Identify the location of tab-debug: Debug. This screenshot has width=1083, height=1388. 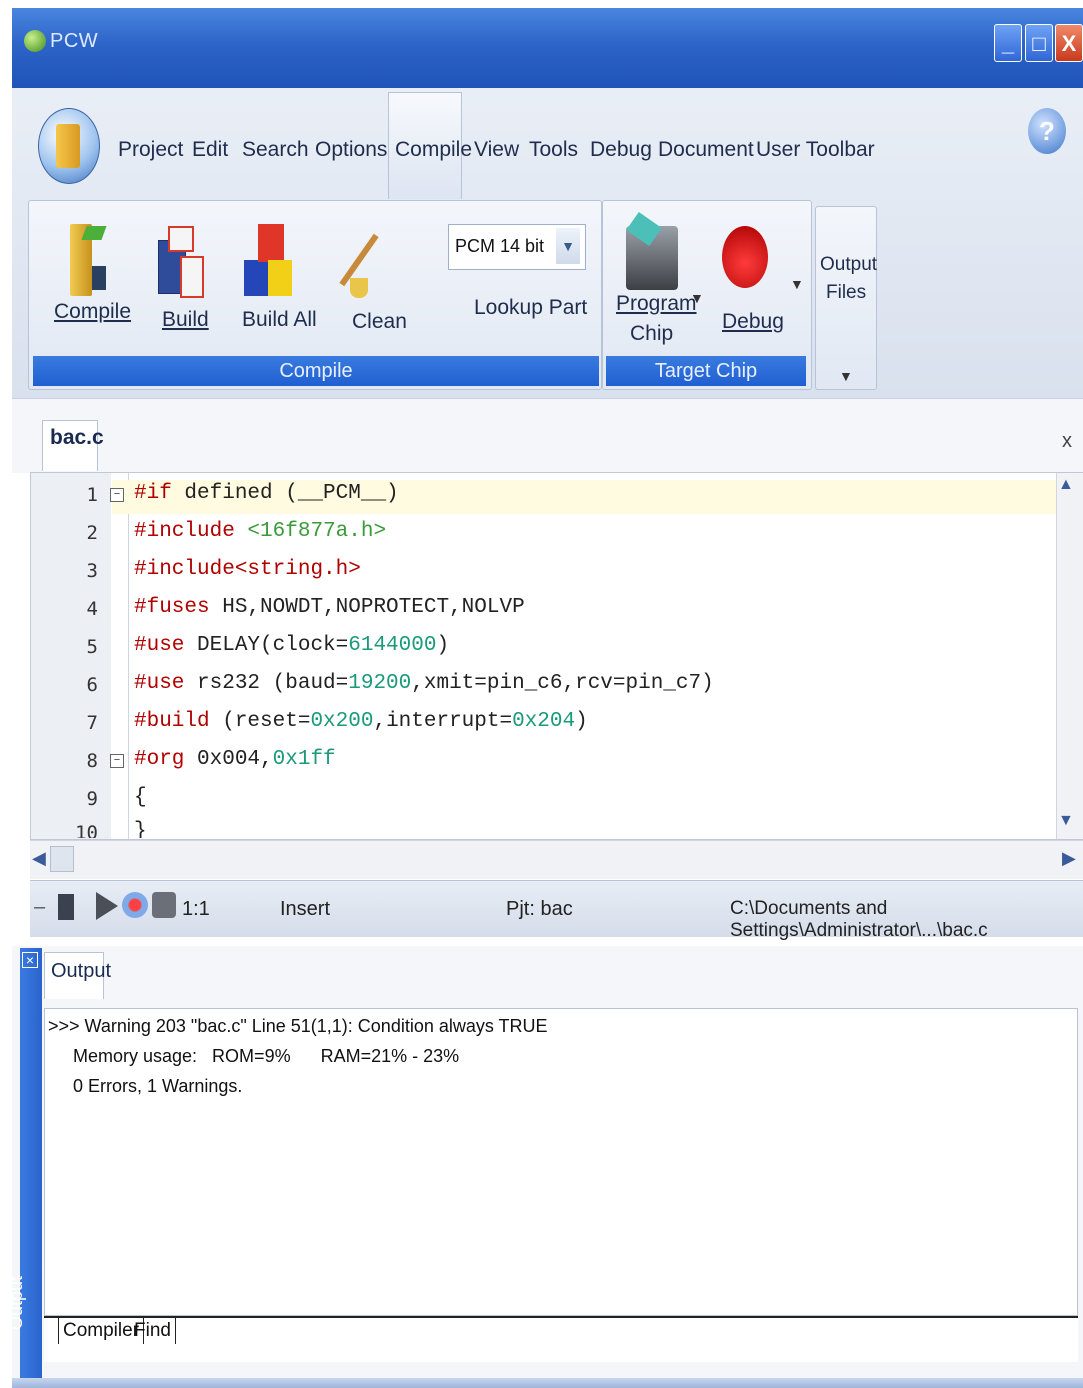
(621, 150).